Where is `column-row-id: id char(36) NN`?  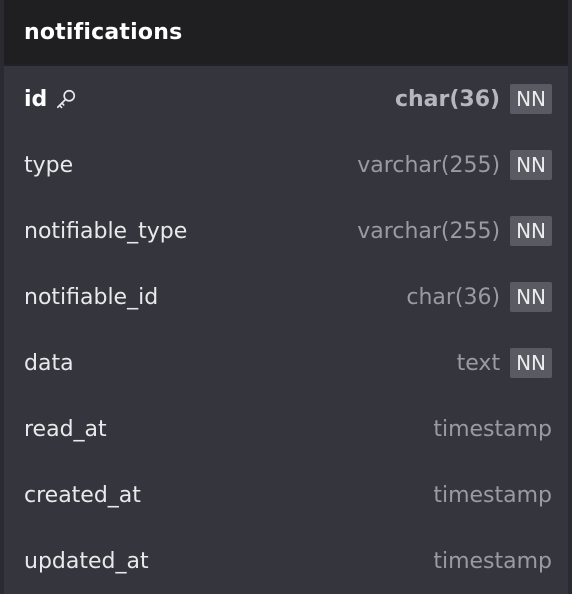 column-row-id: id char(36) NN is located at coordinates (286, 99).